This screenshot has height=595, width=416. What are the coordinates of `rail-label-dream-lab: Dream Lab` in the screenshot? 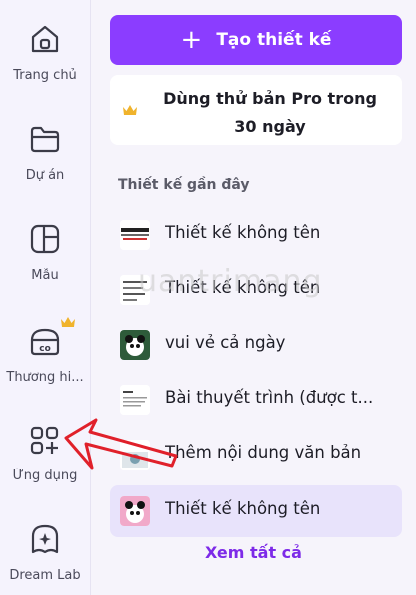 It's located at (45, 575).